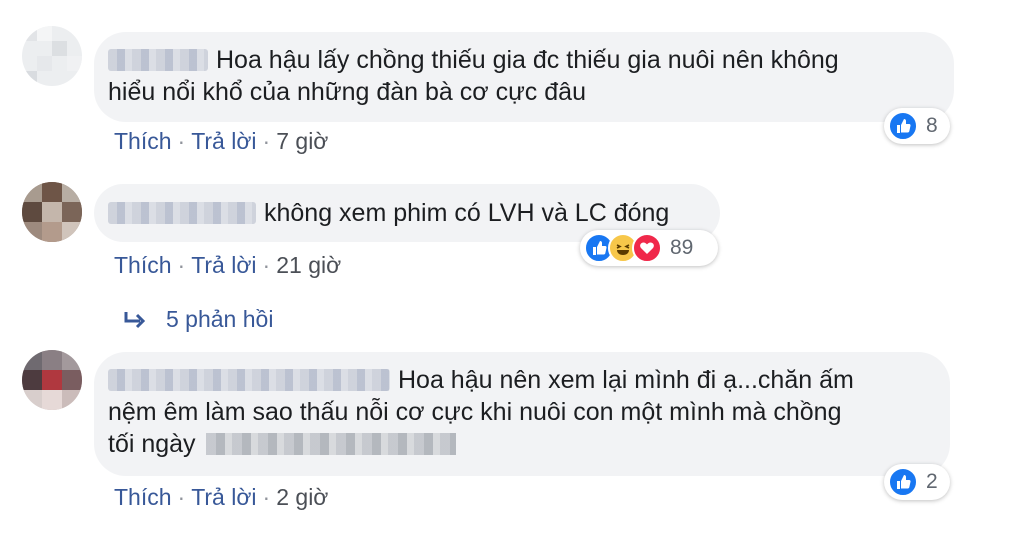 This screenshot has height=536, width=1013. I want to click on timestamp: 21 giờ, so click(308, 265).